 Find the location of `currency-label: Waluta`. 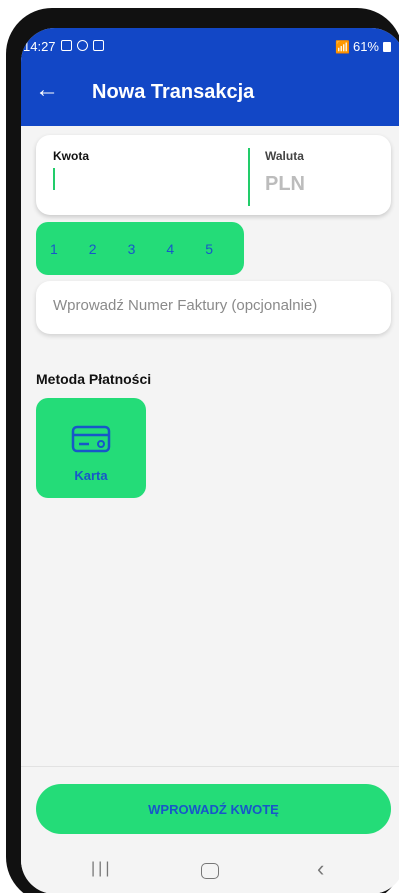

currency-label: Waluta is located at coordinates (284, 156).